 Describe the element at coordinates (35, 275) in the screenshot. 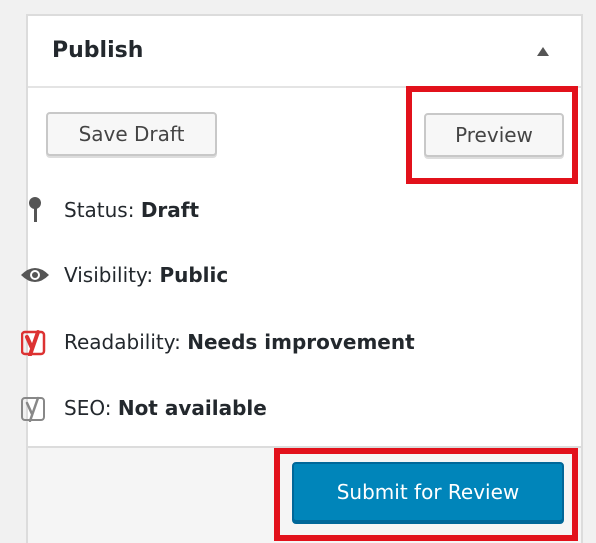

I see `eye-icon` at that location.